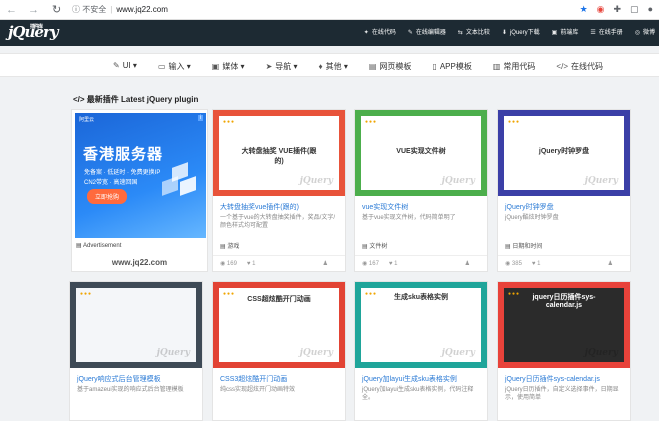 The image size is (659, 421). I want to click on ad-site: www.jq22.com, so click(139, 262).